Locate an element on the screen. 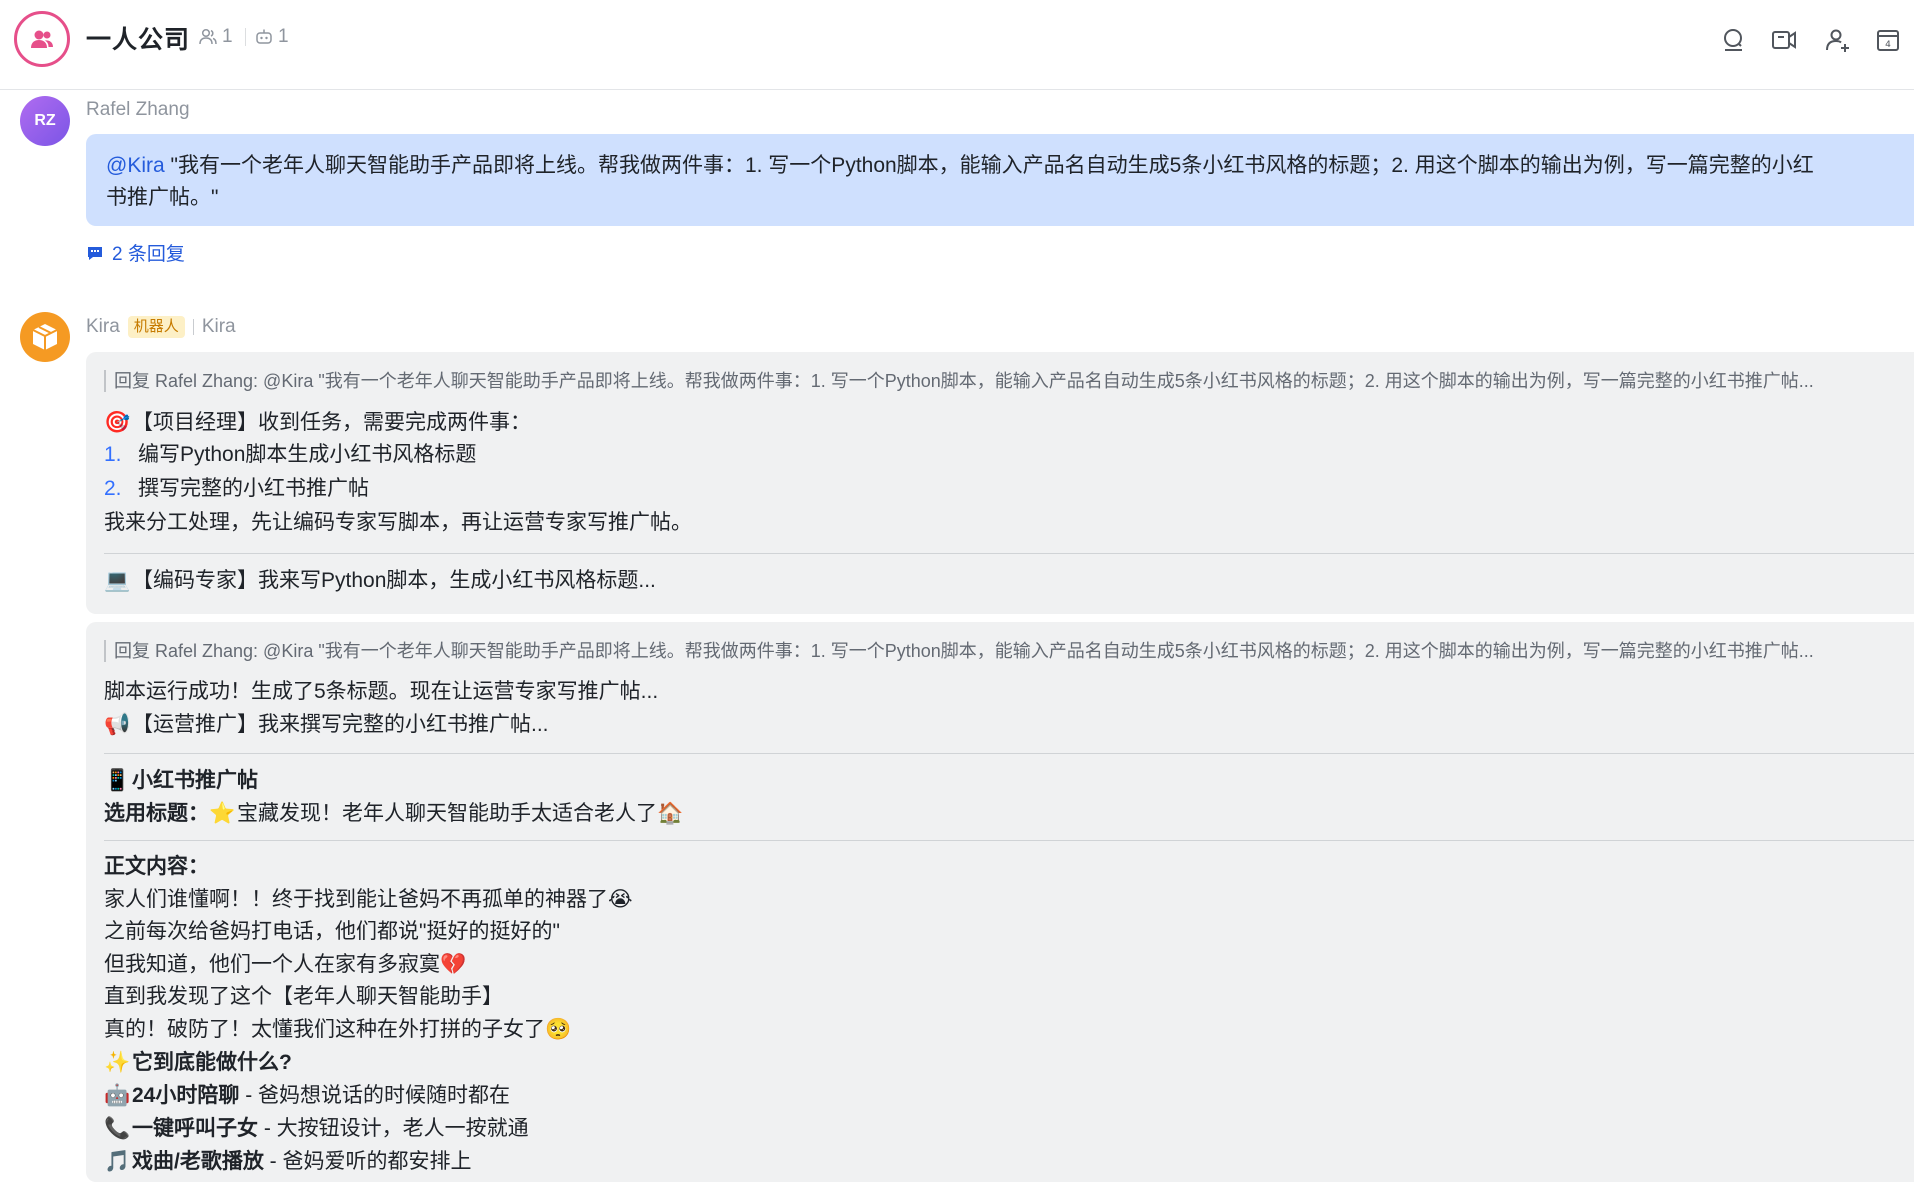  add-member-button is located at coordinates (1838, 40).